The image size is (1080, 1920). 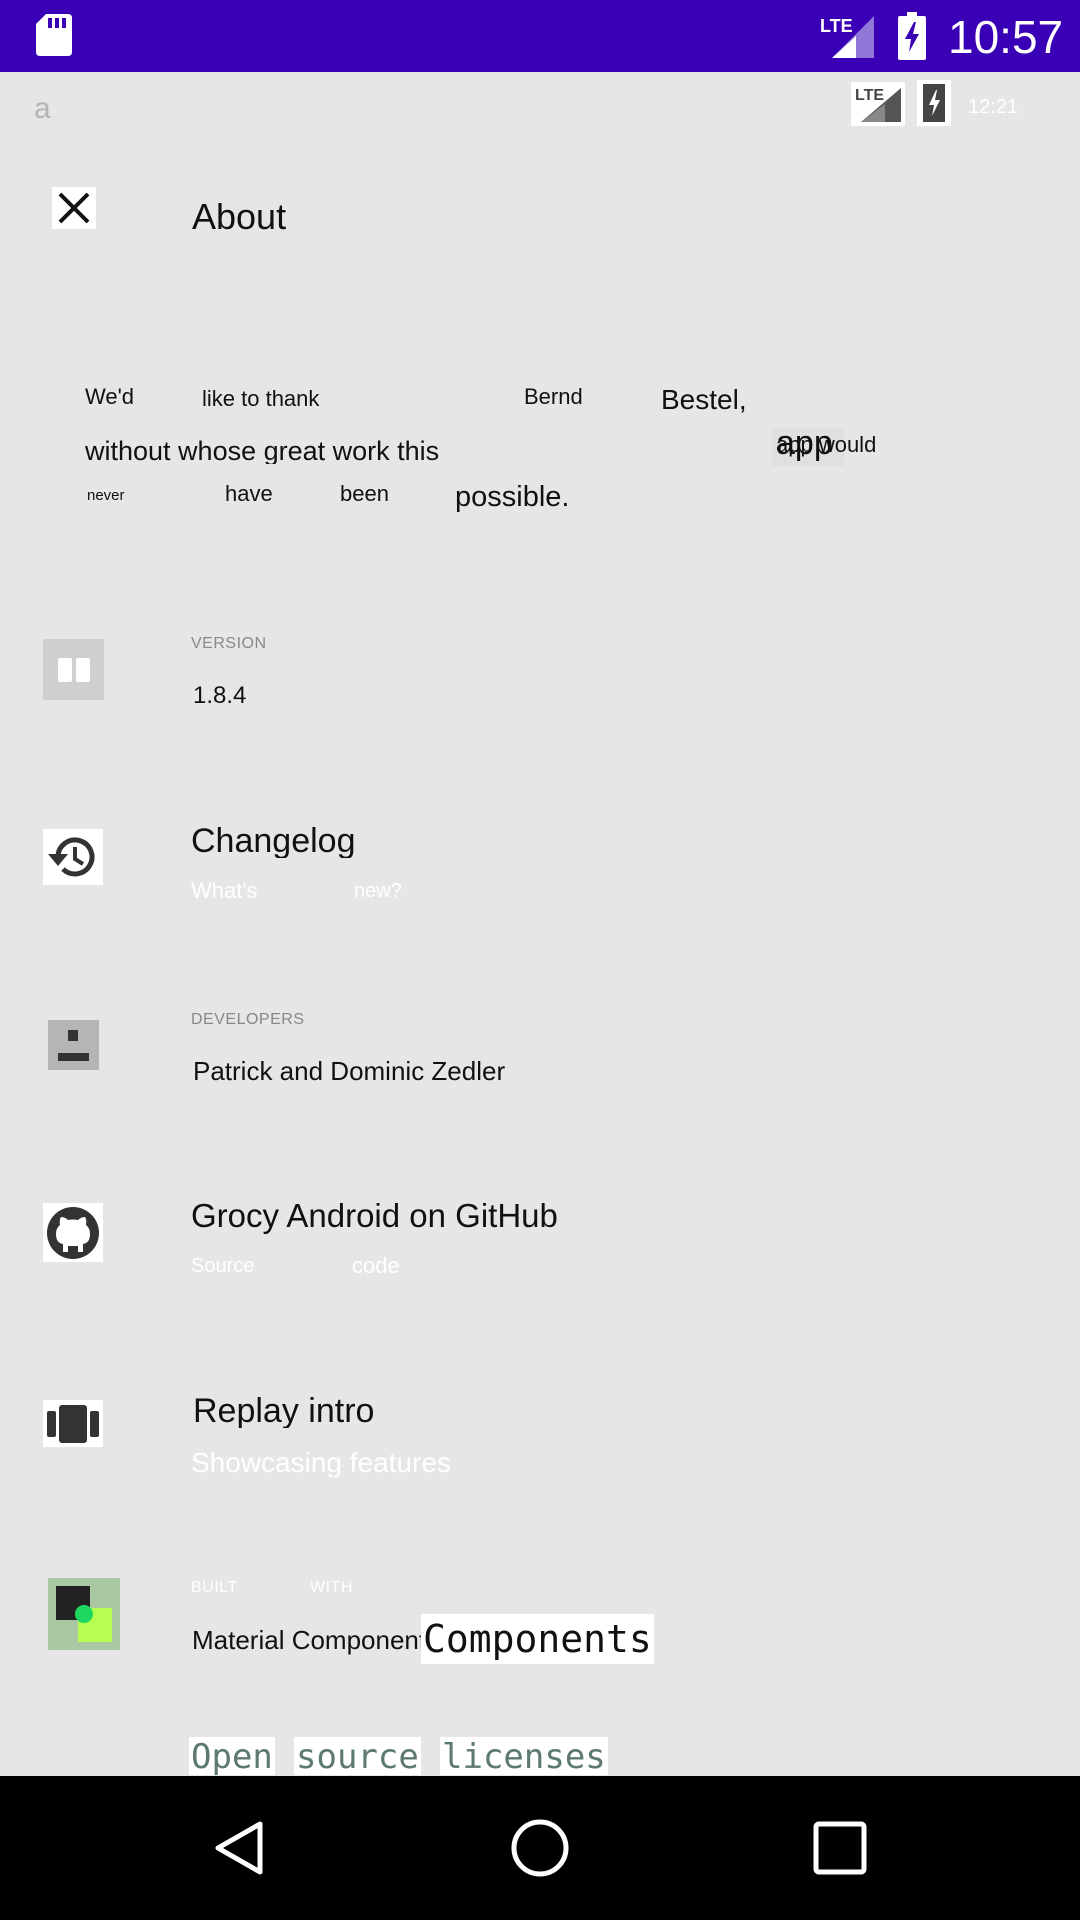 What do you see at coordinates (357, 1757) in the screenshot?
I see `licenses-word: source` at bounding box center [357, 1757].